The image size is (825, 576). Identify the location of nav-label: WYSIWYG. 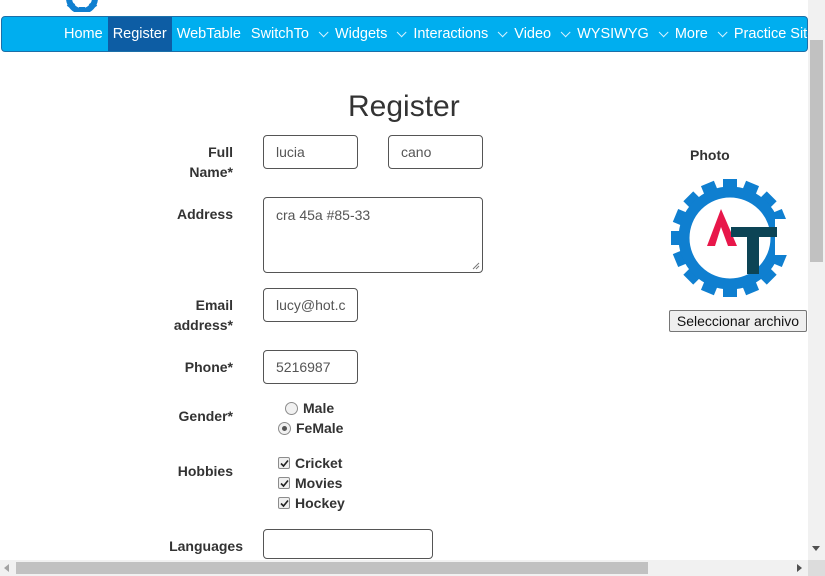
(613, 34).